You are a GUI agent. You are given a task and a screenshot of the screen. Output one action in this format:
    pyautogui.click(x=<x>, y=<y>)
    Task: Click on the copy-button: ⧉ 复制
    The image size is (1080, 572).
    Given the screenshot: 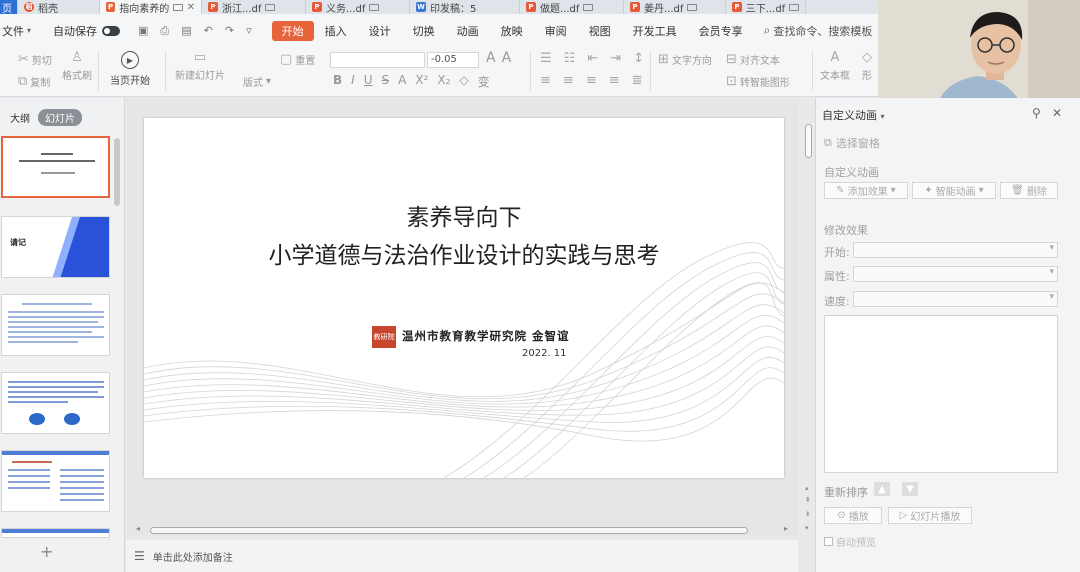 What is the action you would take?
    pyautogui.click(x=34, y=81)
    